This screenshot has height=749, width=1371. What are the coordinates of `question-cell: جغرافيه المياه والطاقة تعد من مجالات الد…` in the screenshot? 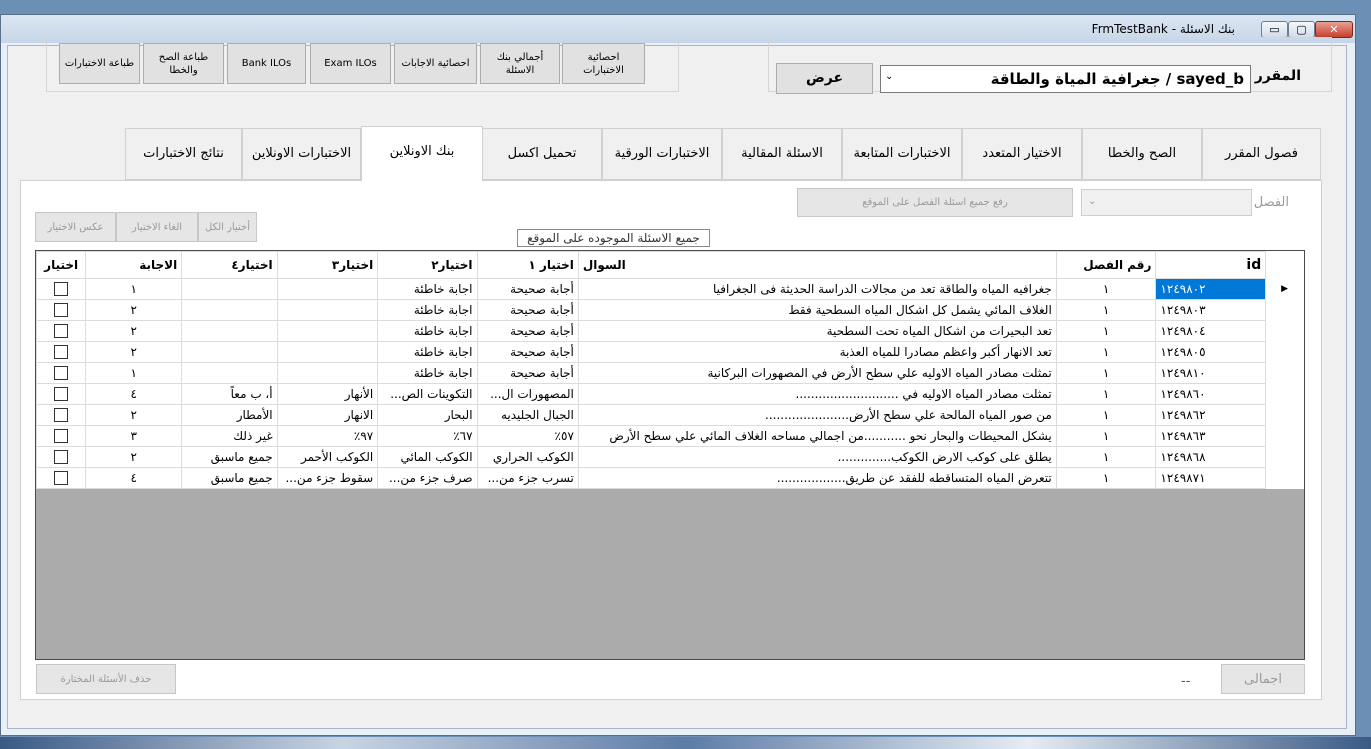 It's located at (817, 289).